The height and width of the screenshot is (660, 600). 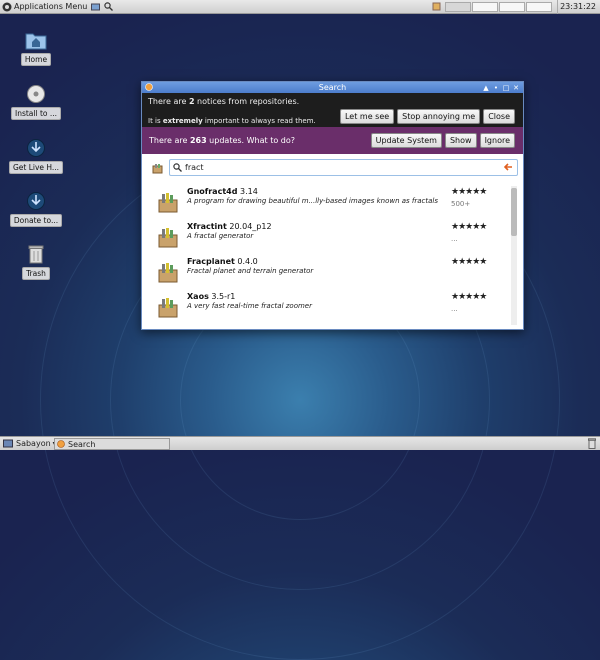 What do you see at coordinates (247, 261) in the screenshot?
I see `package-version: 0.4.0` at bounding box center [247, 261].